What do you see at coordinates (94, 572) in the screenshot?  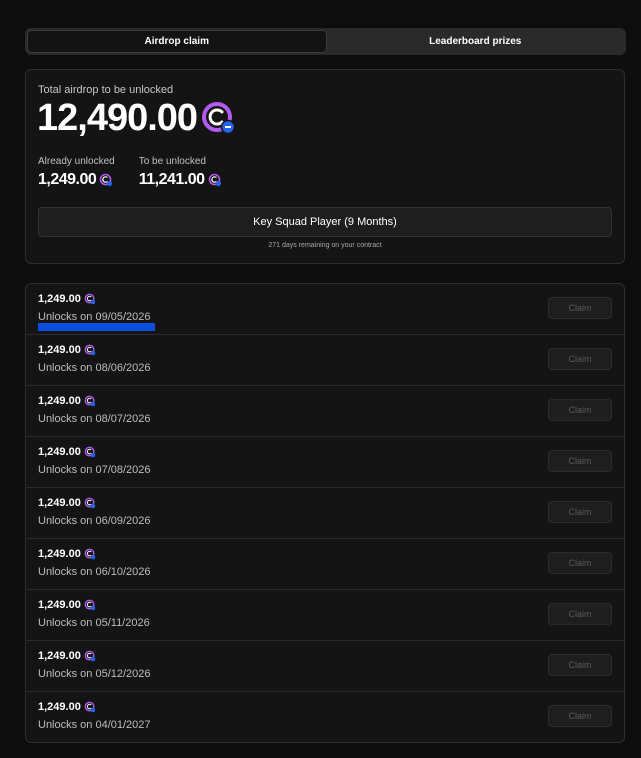 I see `unlock-date: Unlocks on 06/10/2026` at bounding box center [94, 572].